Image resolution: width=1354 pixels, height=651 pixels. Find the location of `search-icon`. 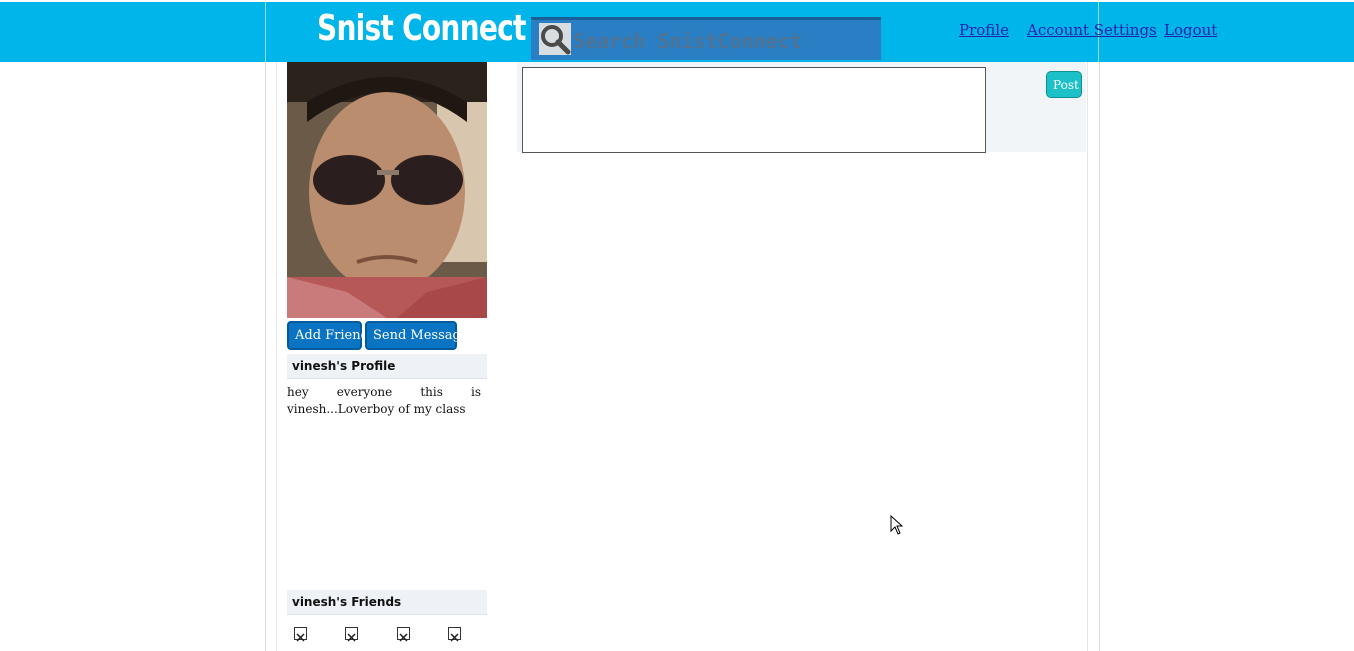

search-icon is located at coordinates (555, 39).